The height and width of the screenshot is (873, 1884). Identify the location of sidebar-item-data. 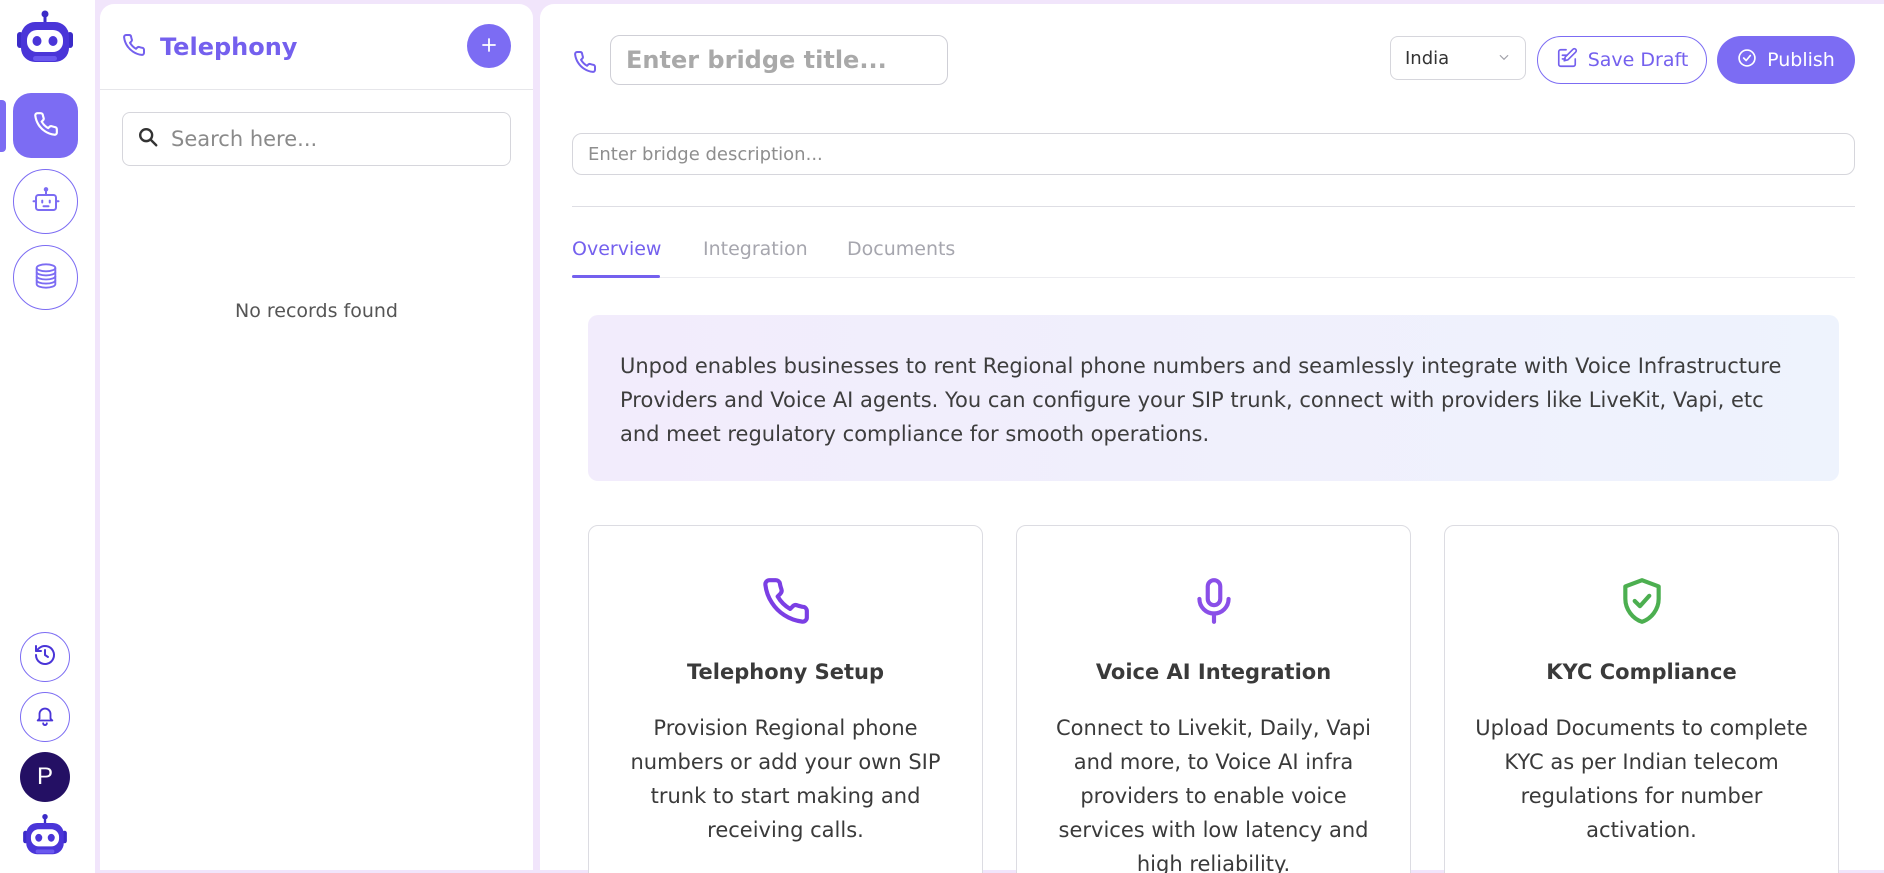
(45, 277).